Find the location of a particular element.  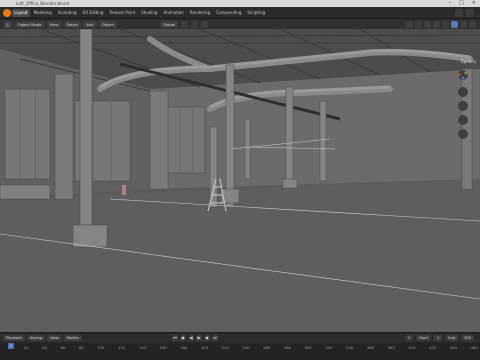

view-layer-icon is located at coordinates (470, 13).